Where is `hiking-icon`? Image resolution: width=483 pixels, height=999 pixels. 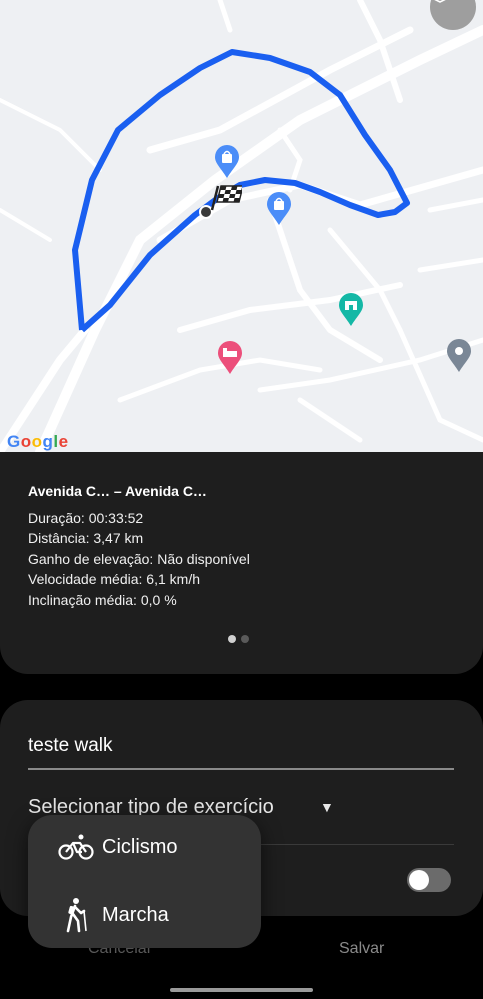 hiking-icon is located at coordinates (76, 915).